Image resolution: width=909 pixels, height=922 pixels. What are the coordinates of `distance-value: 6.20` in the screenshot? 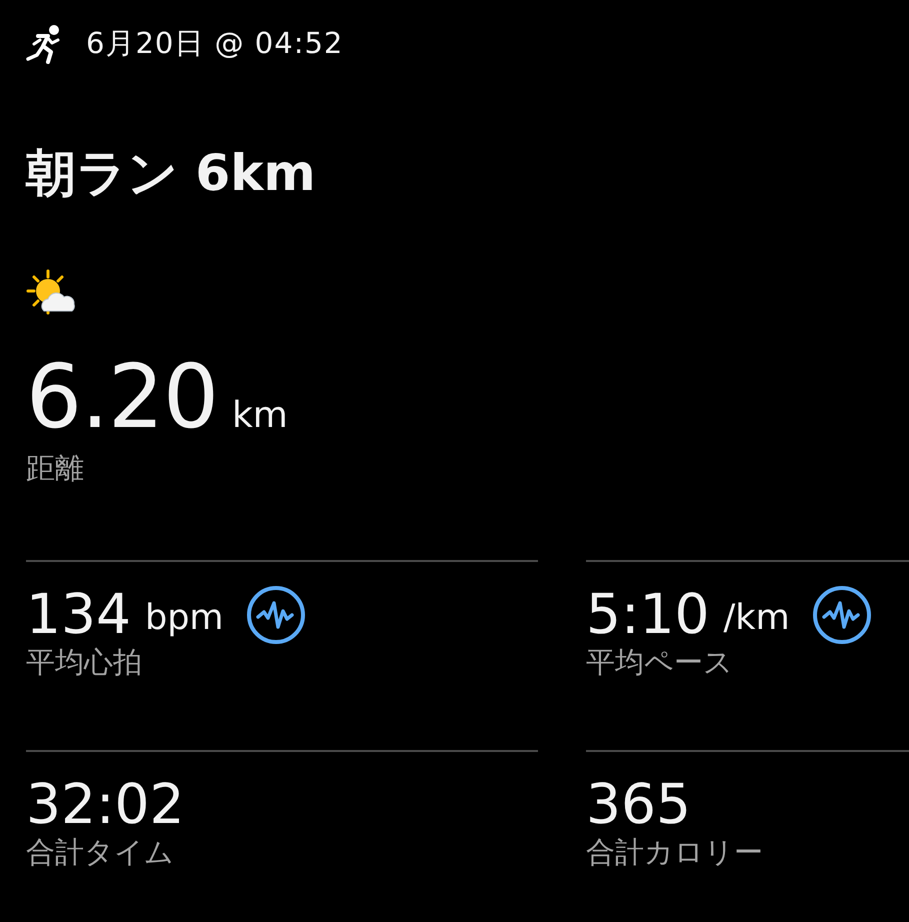 It's located at (122, 396).